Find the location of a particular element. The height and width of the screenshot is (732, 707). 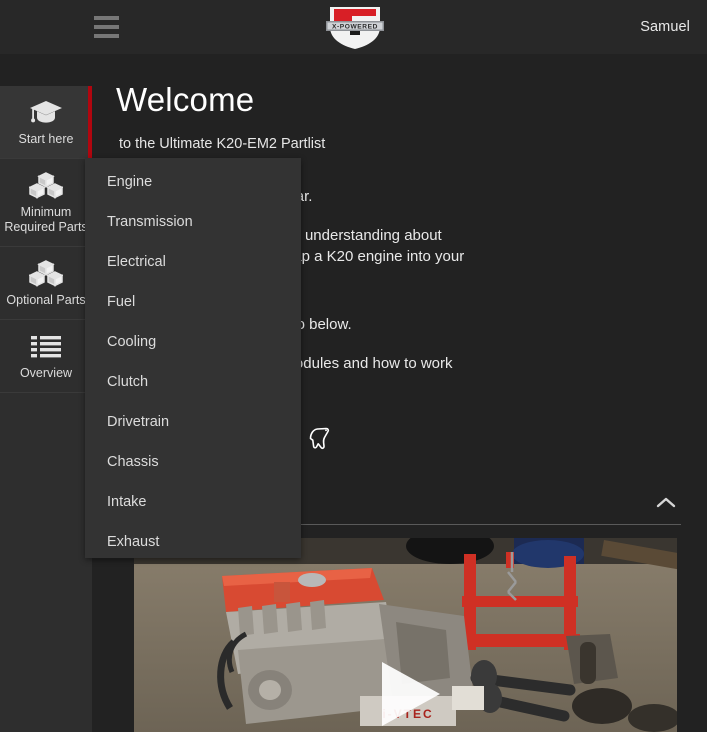

dropdown-item-transmission: Transmission is located at coordinates (193, 222).